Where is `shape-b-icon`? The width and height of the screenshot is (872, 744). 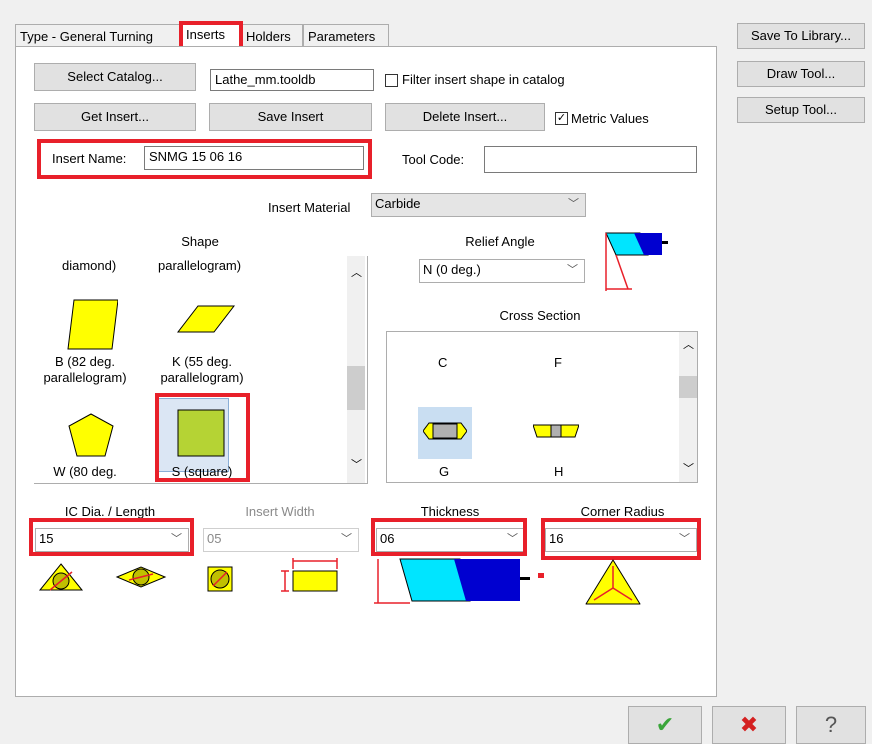 shape-b-icon is located at coordinates (92, 324).